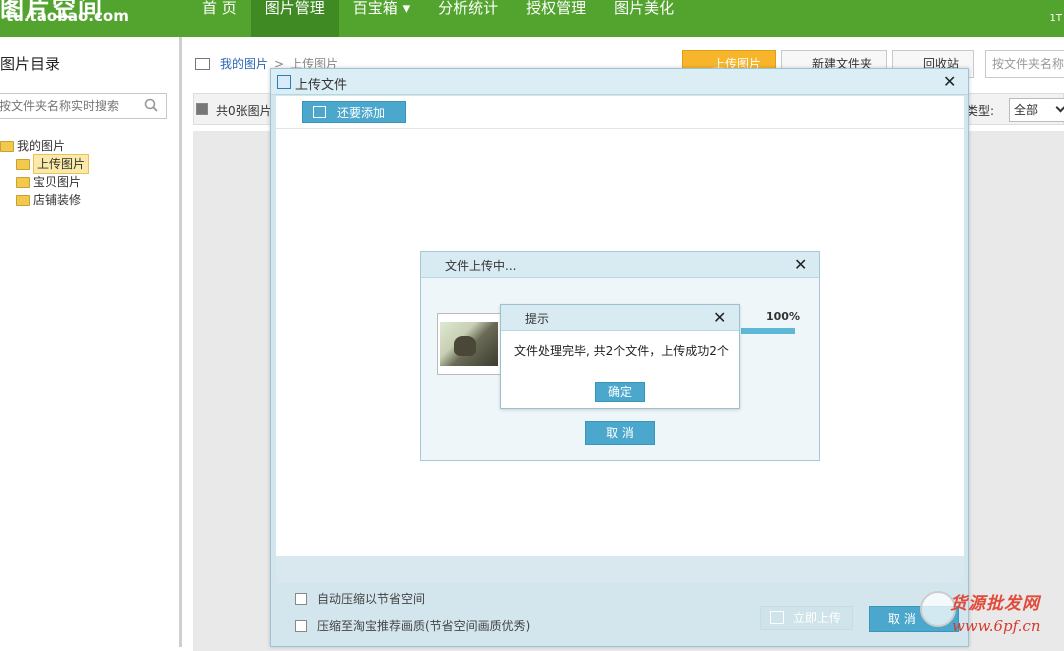  Describe the element at coordinates (61, 164) in the screenshot. I see `tree-item-label: 上传图片` at that location.